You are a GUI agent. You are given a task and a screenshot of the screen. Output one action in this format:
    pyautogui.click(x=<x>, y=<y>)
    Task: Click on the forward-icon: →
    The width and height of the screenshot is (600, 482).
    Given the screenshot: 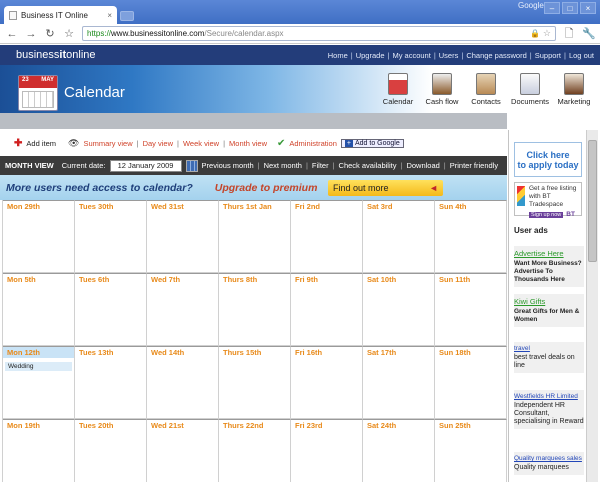 What is the action you would take?
    pyautogui.click(x=31, y=34)
    